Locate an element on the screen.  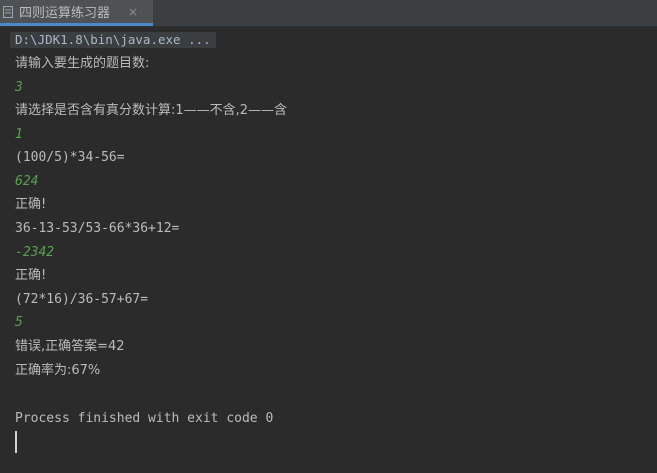
console-line: 正确率为:67% is located at coordinates (58, 370).